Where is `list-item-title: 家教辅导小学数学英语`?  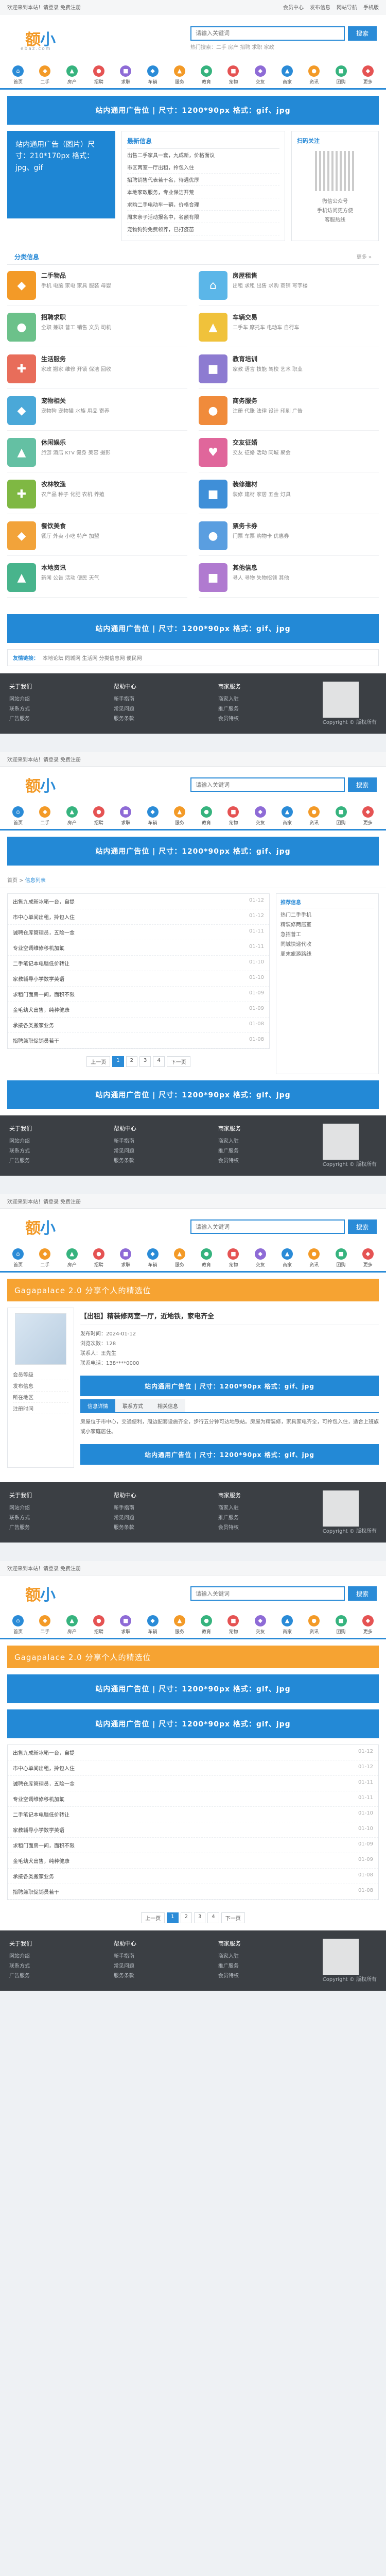 list-item-title: 家教辅导小学数学英语 is located at coordinates (178, 1830).